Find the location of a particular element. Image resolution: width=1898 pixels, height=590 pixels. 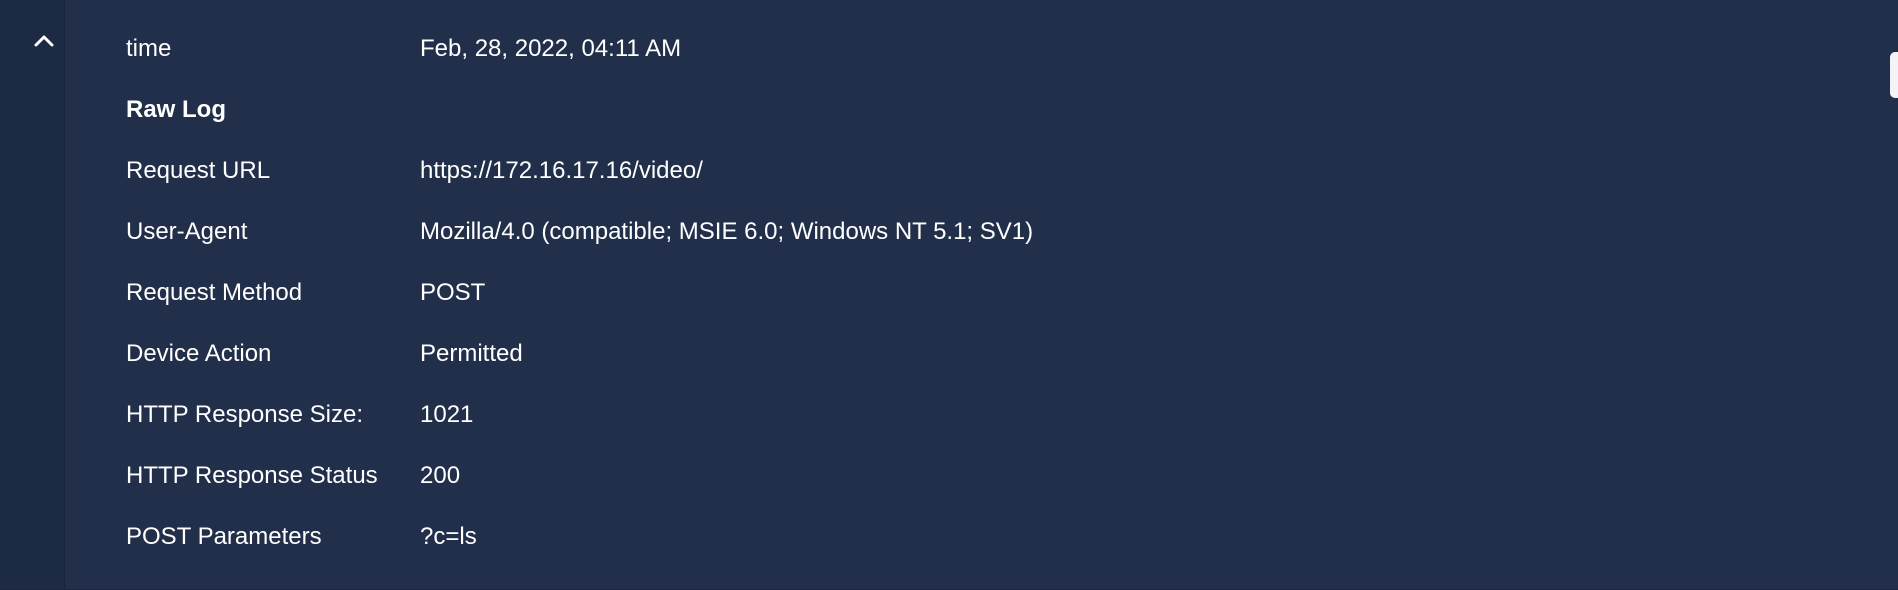

field-time: time Feb, 28, 2022, 04:11 AM is located at coordinates (976, 48).